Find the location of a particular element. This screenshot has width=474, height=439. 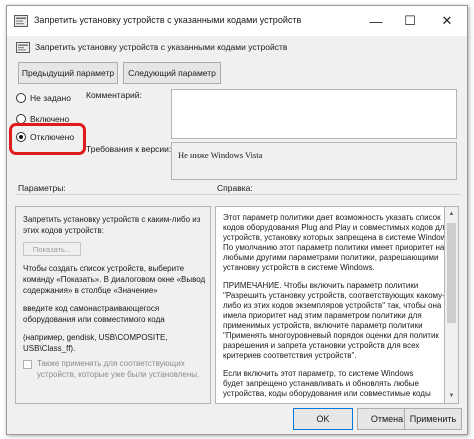

help-text: критериев соответствия устройств". is located at coordinates (290, 355).